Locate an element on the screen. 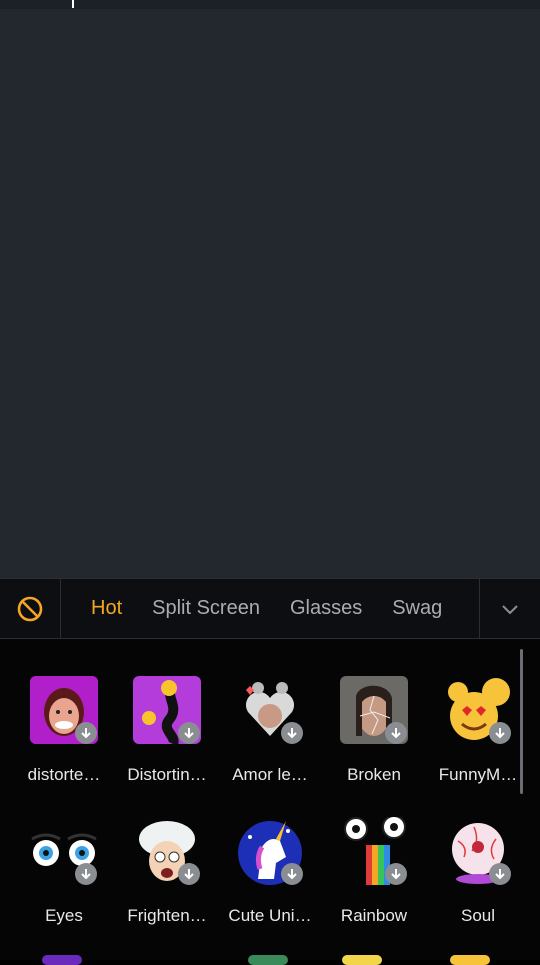 The width and height of the screenshot is (540, 965). tab-swag: Swag is located at coordinates (417, 608).